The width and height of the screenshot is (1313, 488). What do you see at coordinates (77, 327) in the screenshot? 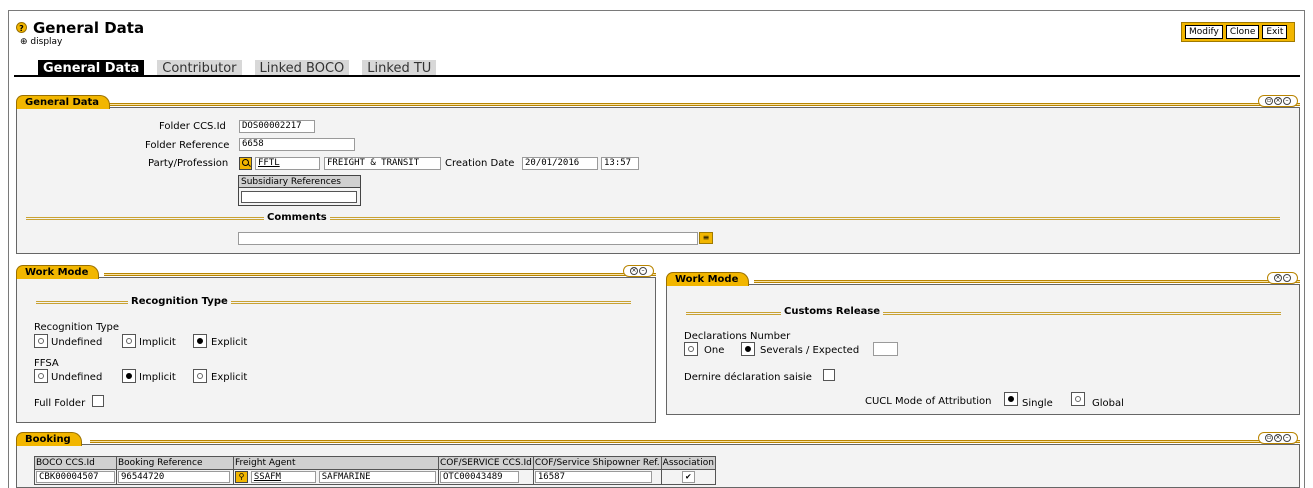
I see `recognition-type-label: Recognition Type` at bounding box center [77, 327].